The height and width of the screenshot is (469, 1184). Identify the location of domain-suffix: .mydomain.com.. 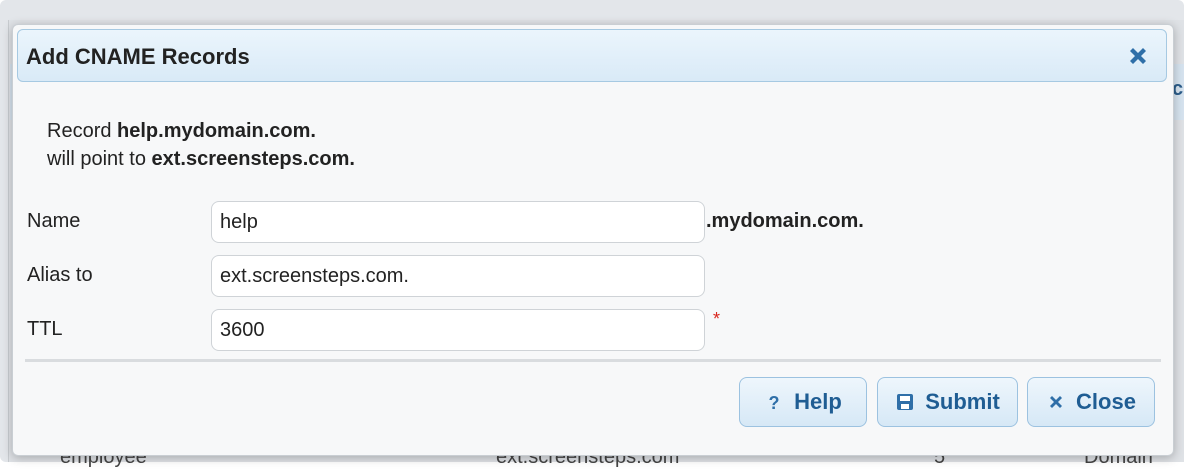
(785, 221).